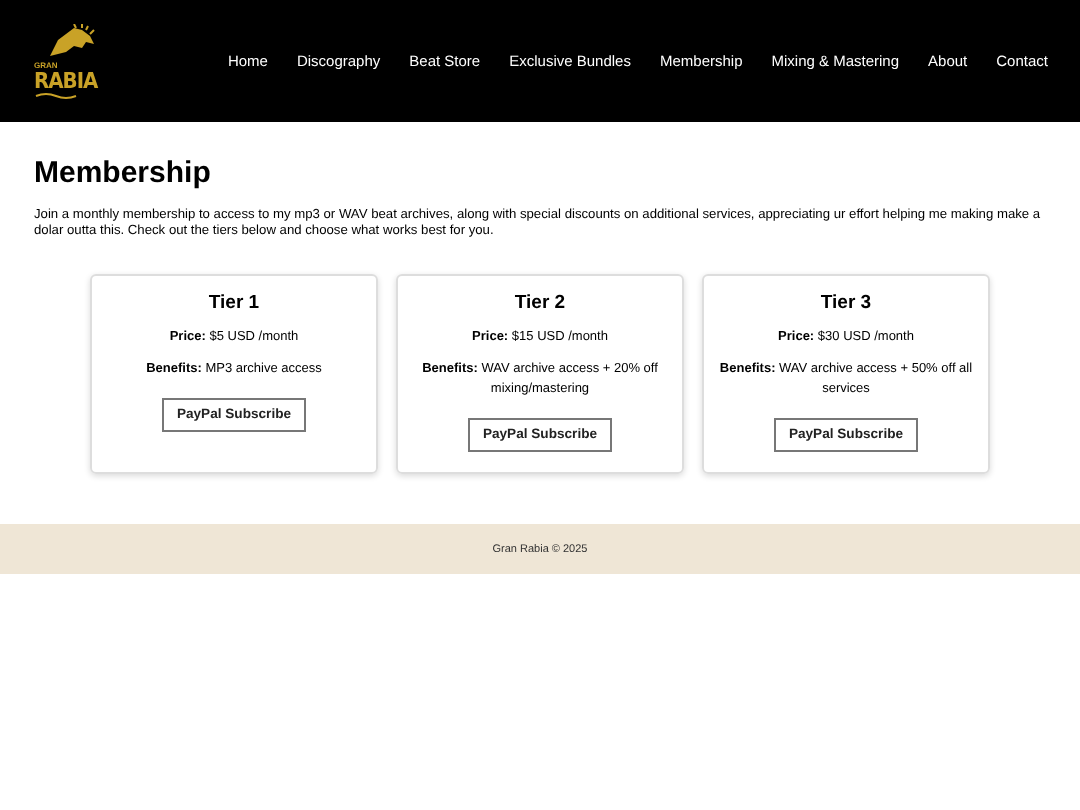 This screenshot has width=1080, height=810. I want to click on page-heading: Membership, so click(123, 173).